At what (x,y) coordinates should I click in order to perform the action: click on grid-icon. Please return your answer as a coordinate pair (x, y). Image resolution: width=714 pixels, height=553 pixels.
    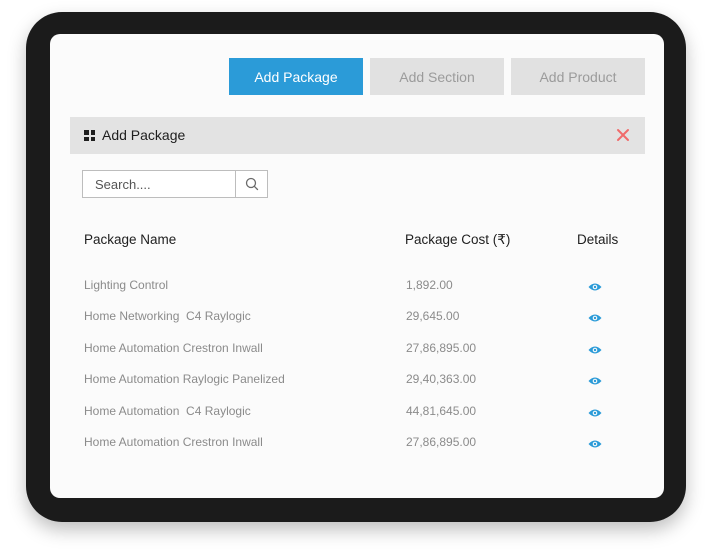
    Looking at the image, I should click on (89, 135).